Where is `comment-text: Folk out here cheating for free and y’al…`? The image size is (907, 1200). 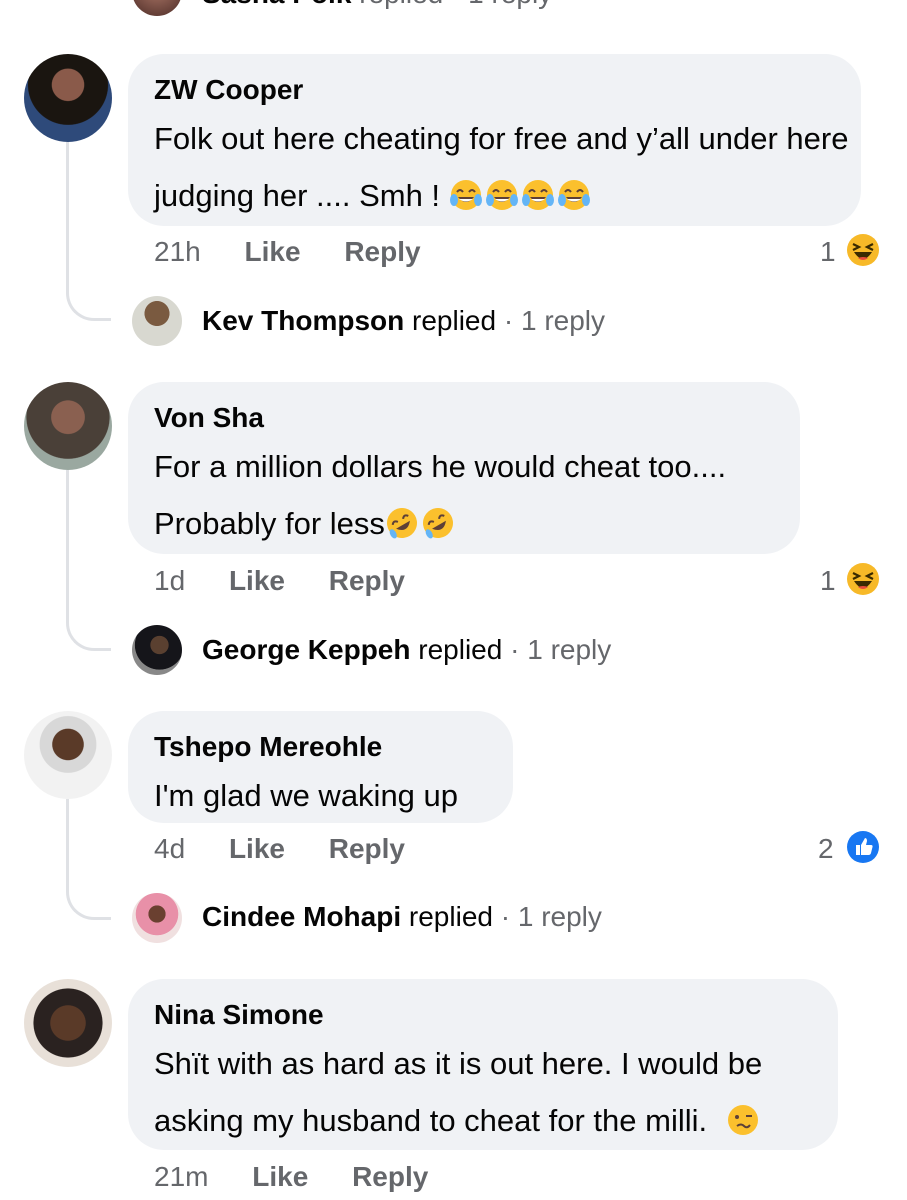 comment-text: Folk out here cheating for free and y’al… is located at coordinates (504, 167).